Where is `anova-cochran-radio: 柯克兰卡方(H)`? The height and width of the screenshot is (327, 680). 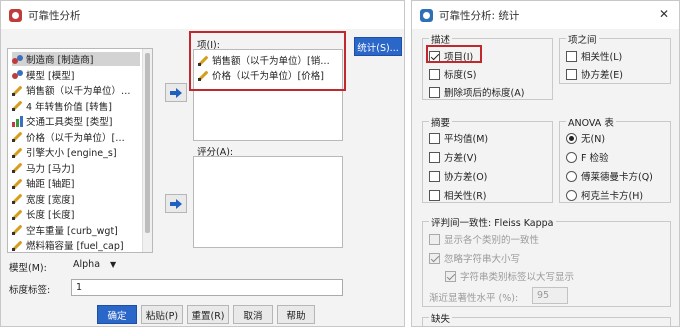
anova-cochran-radio: 柯克兰卡方(H) is located at coordinates (604, 195).